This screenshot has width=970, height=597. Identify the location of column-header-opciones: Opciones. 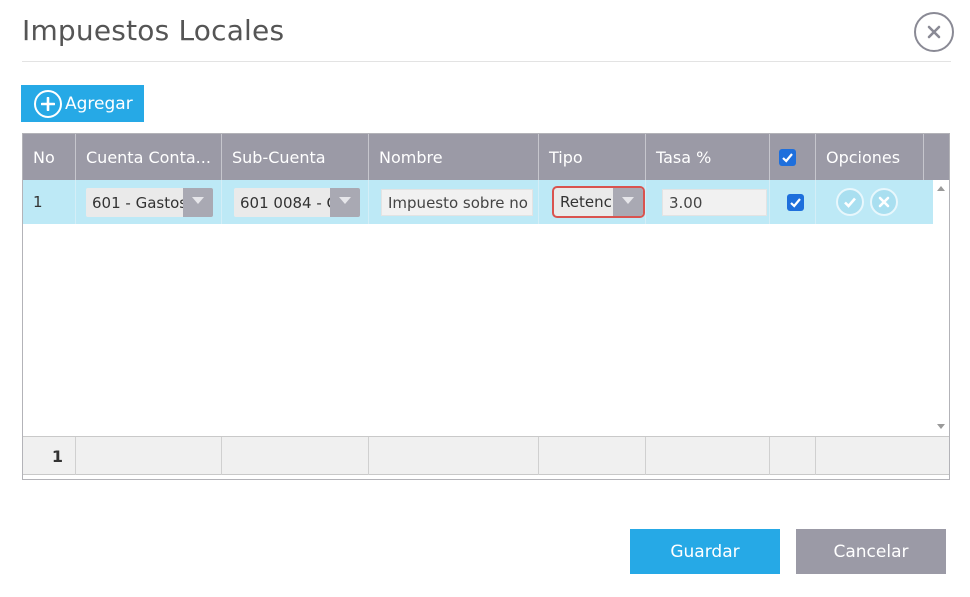
(870, 157).